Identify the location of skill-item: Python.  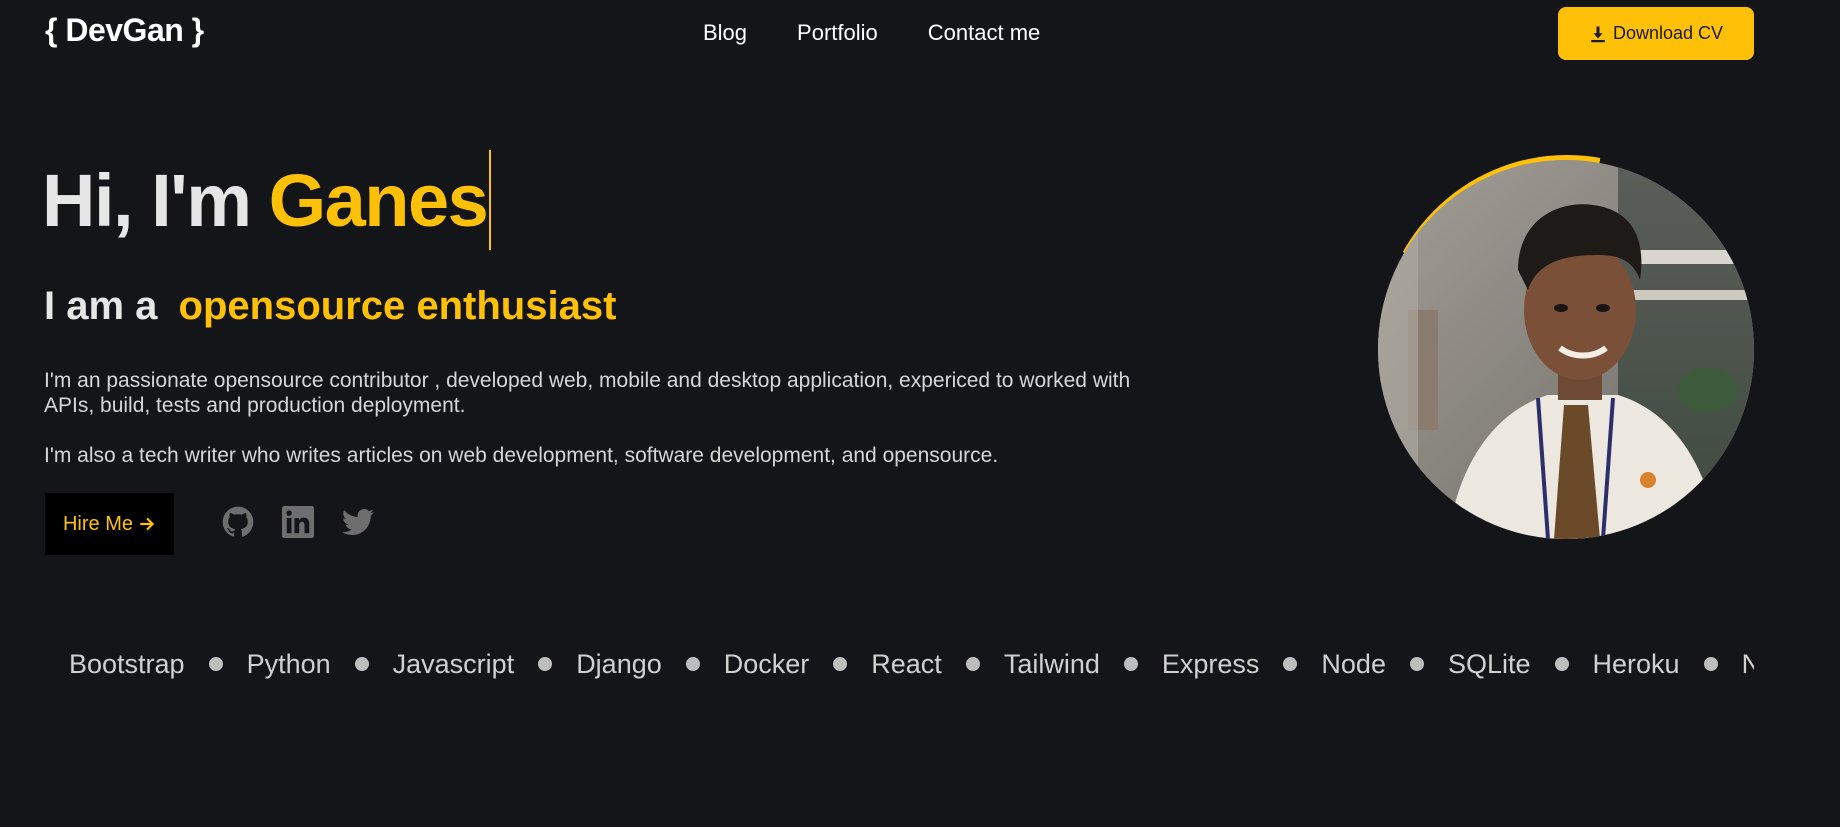
(288, 664).